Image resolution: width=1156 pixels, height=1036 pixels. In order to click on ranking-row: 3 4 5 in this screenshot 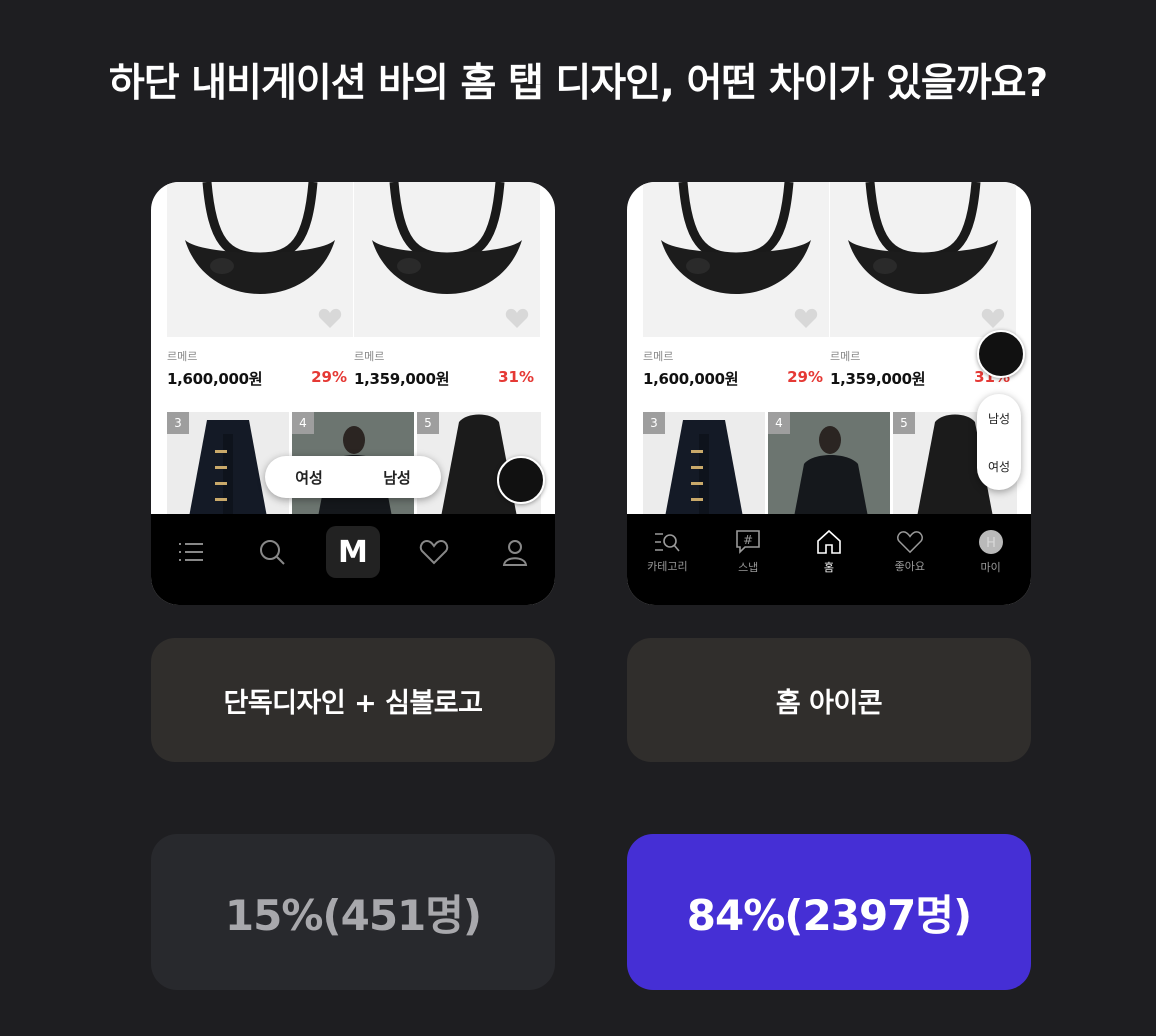, I will do `click(829, 464)`.